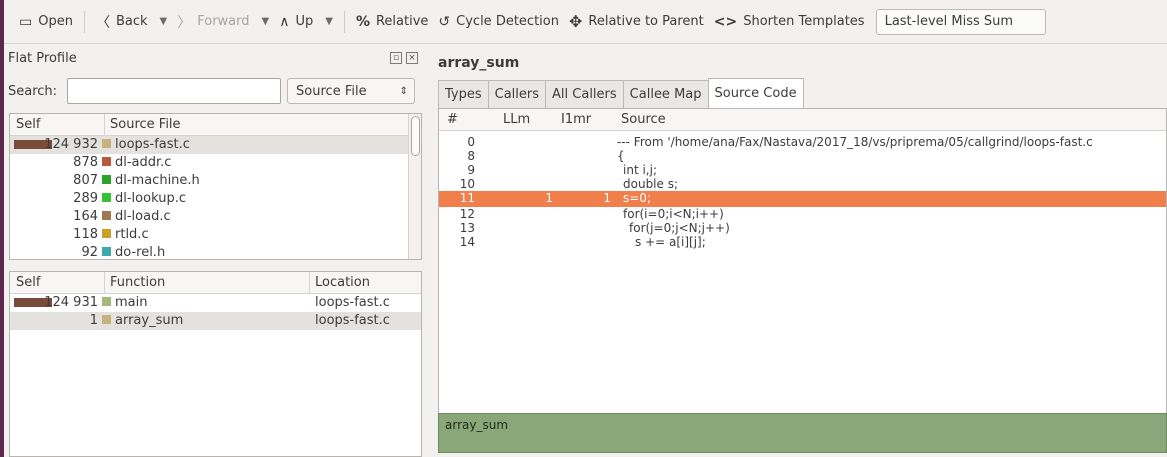 This screenshot has width=1167, height=457. Describe the element at coordinates (789, 22) in the screenshot. I see `shorten-templates-toggle: <> Shorten Templates` at that location.